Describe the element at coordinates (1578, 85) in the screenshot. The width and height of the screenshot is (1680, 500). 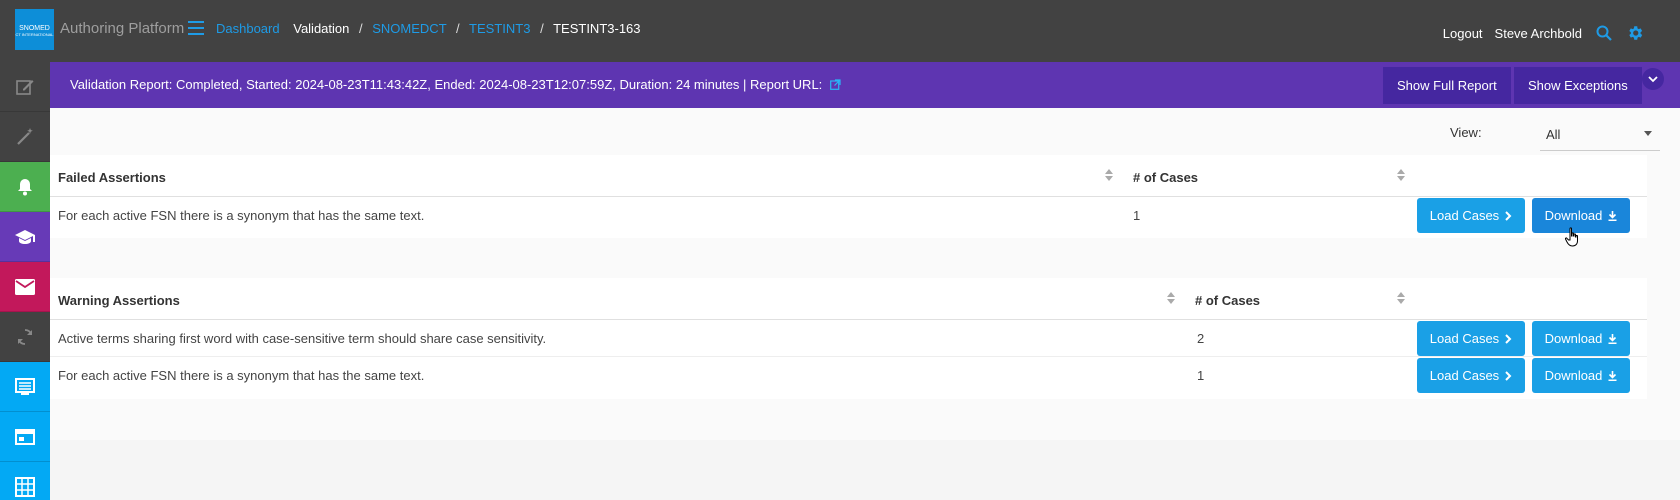
I see `show-exceptions-button: Show Exceptions` at that location.